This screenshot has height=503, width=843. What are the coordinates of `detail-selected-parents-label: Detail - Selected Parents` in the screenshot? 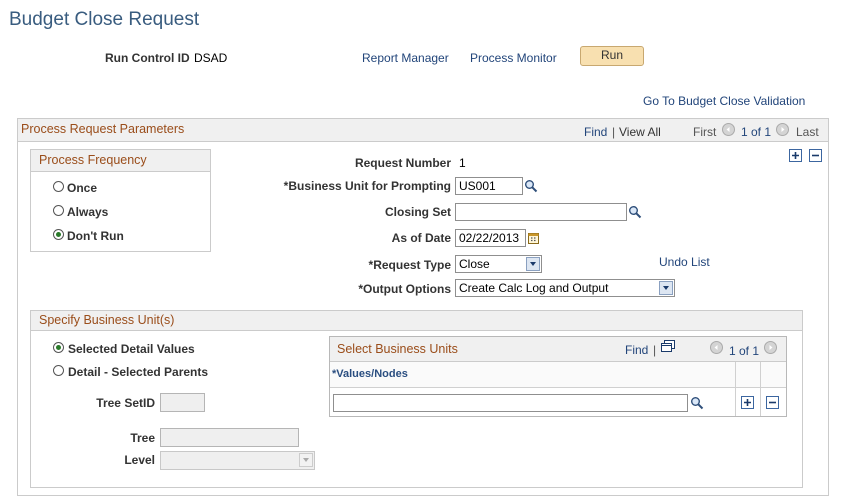 It's located at (138, 372).